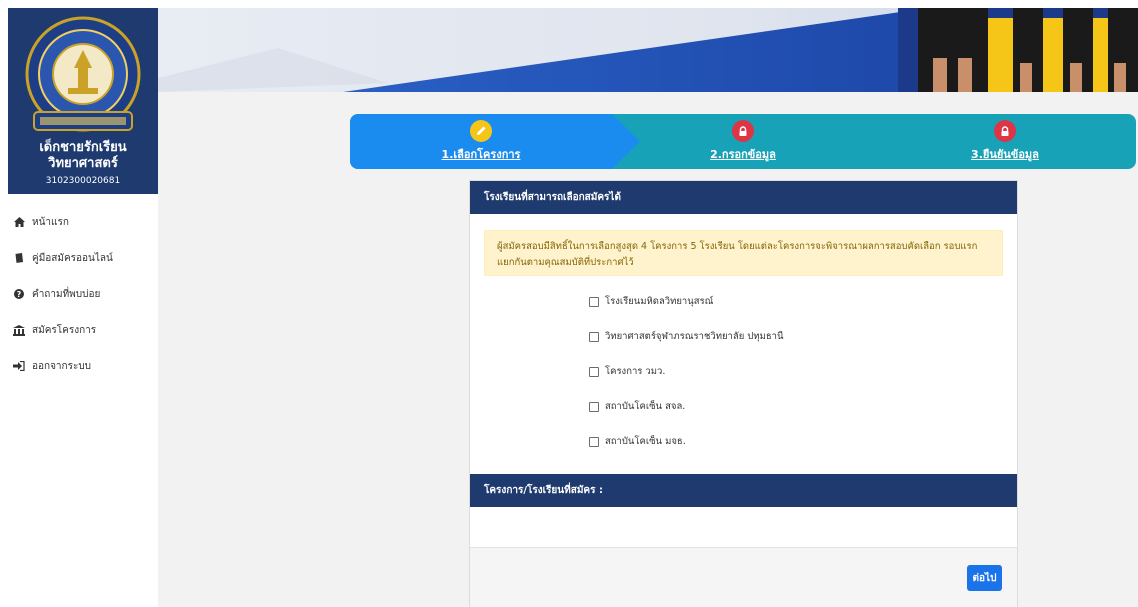  I want to click on step-label: 1.เลือกโครงการ, so click(481, 154).